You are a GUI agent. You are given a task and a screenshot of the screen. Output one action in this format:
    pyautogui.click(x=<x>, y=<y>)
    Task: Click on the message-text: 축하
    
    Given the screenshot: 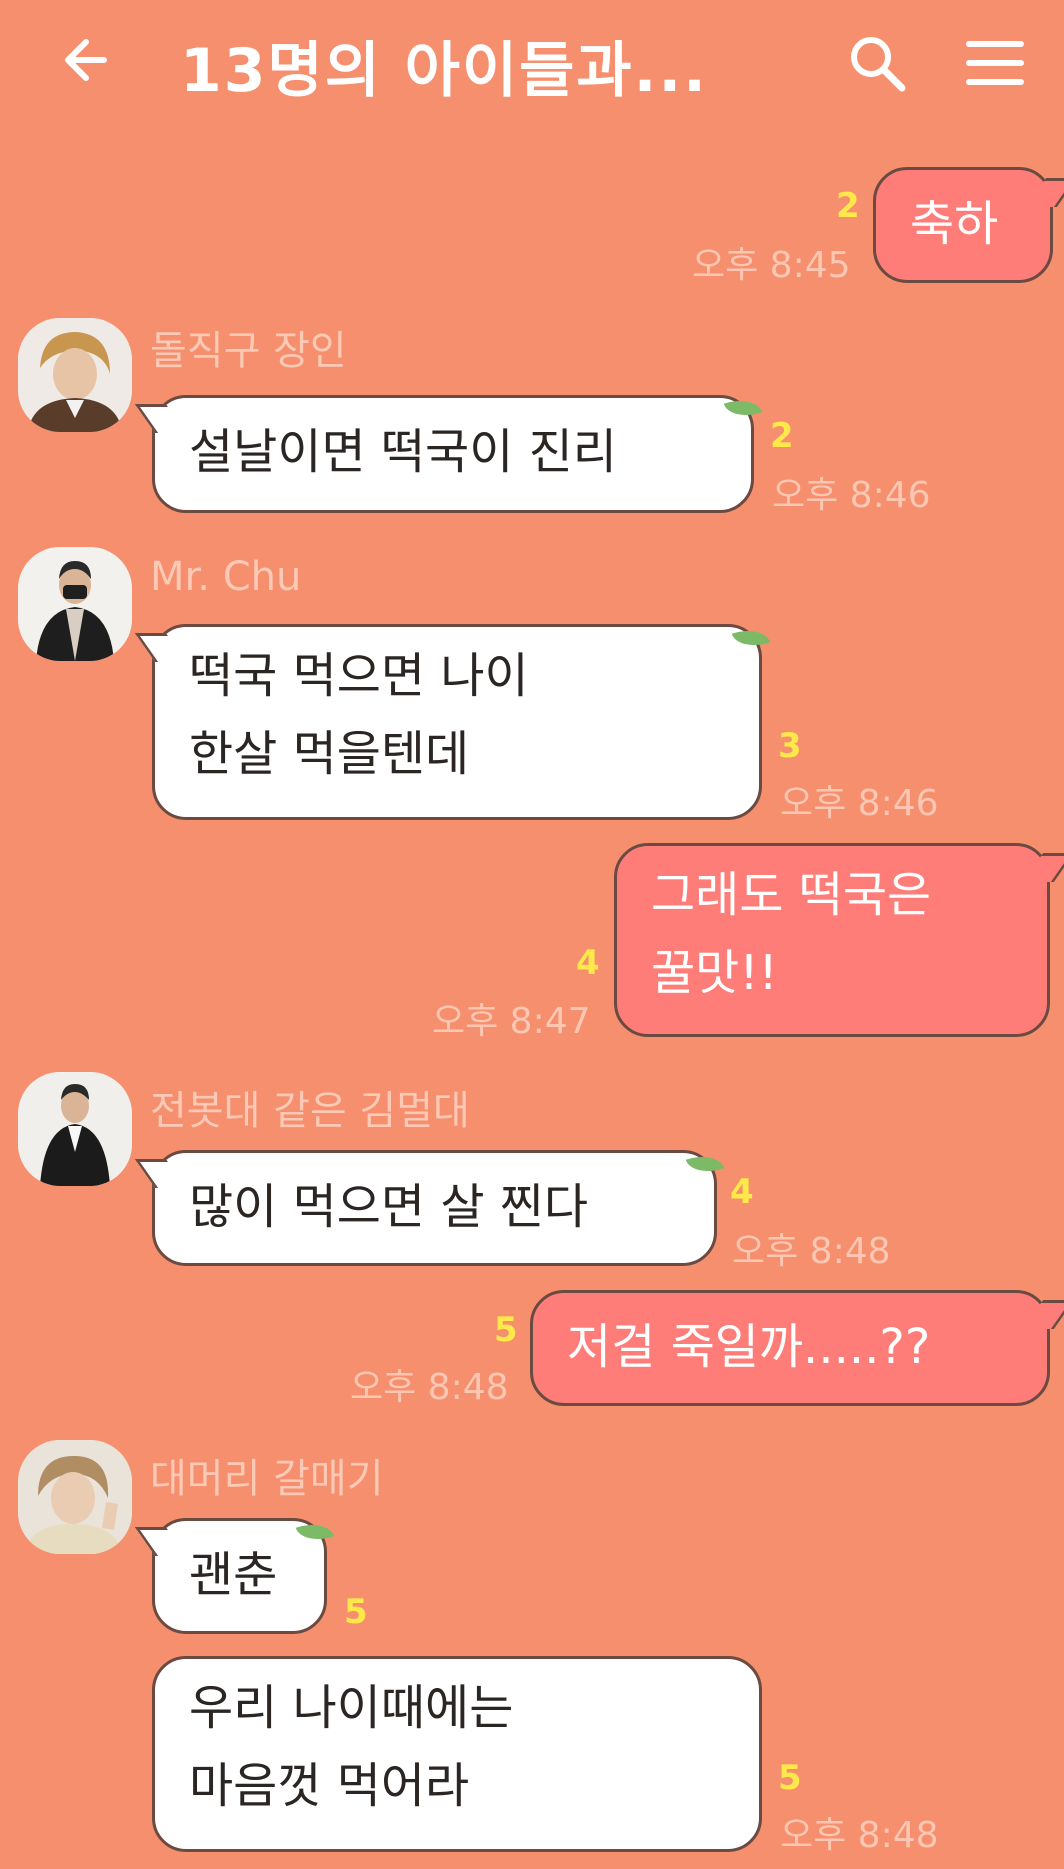 What is the action you would take?
    pyautogui.click(x=954, y=224)
    